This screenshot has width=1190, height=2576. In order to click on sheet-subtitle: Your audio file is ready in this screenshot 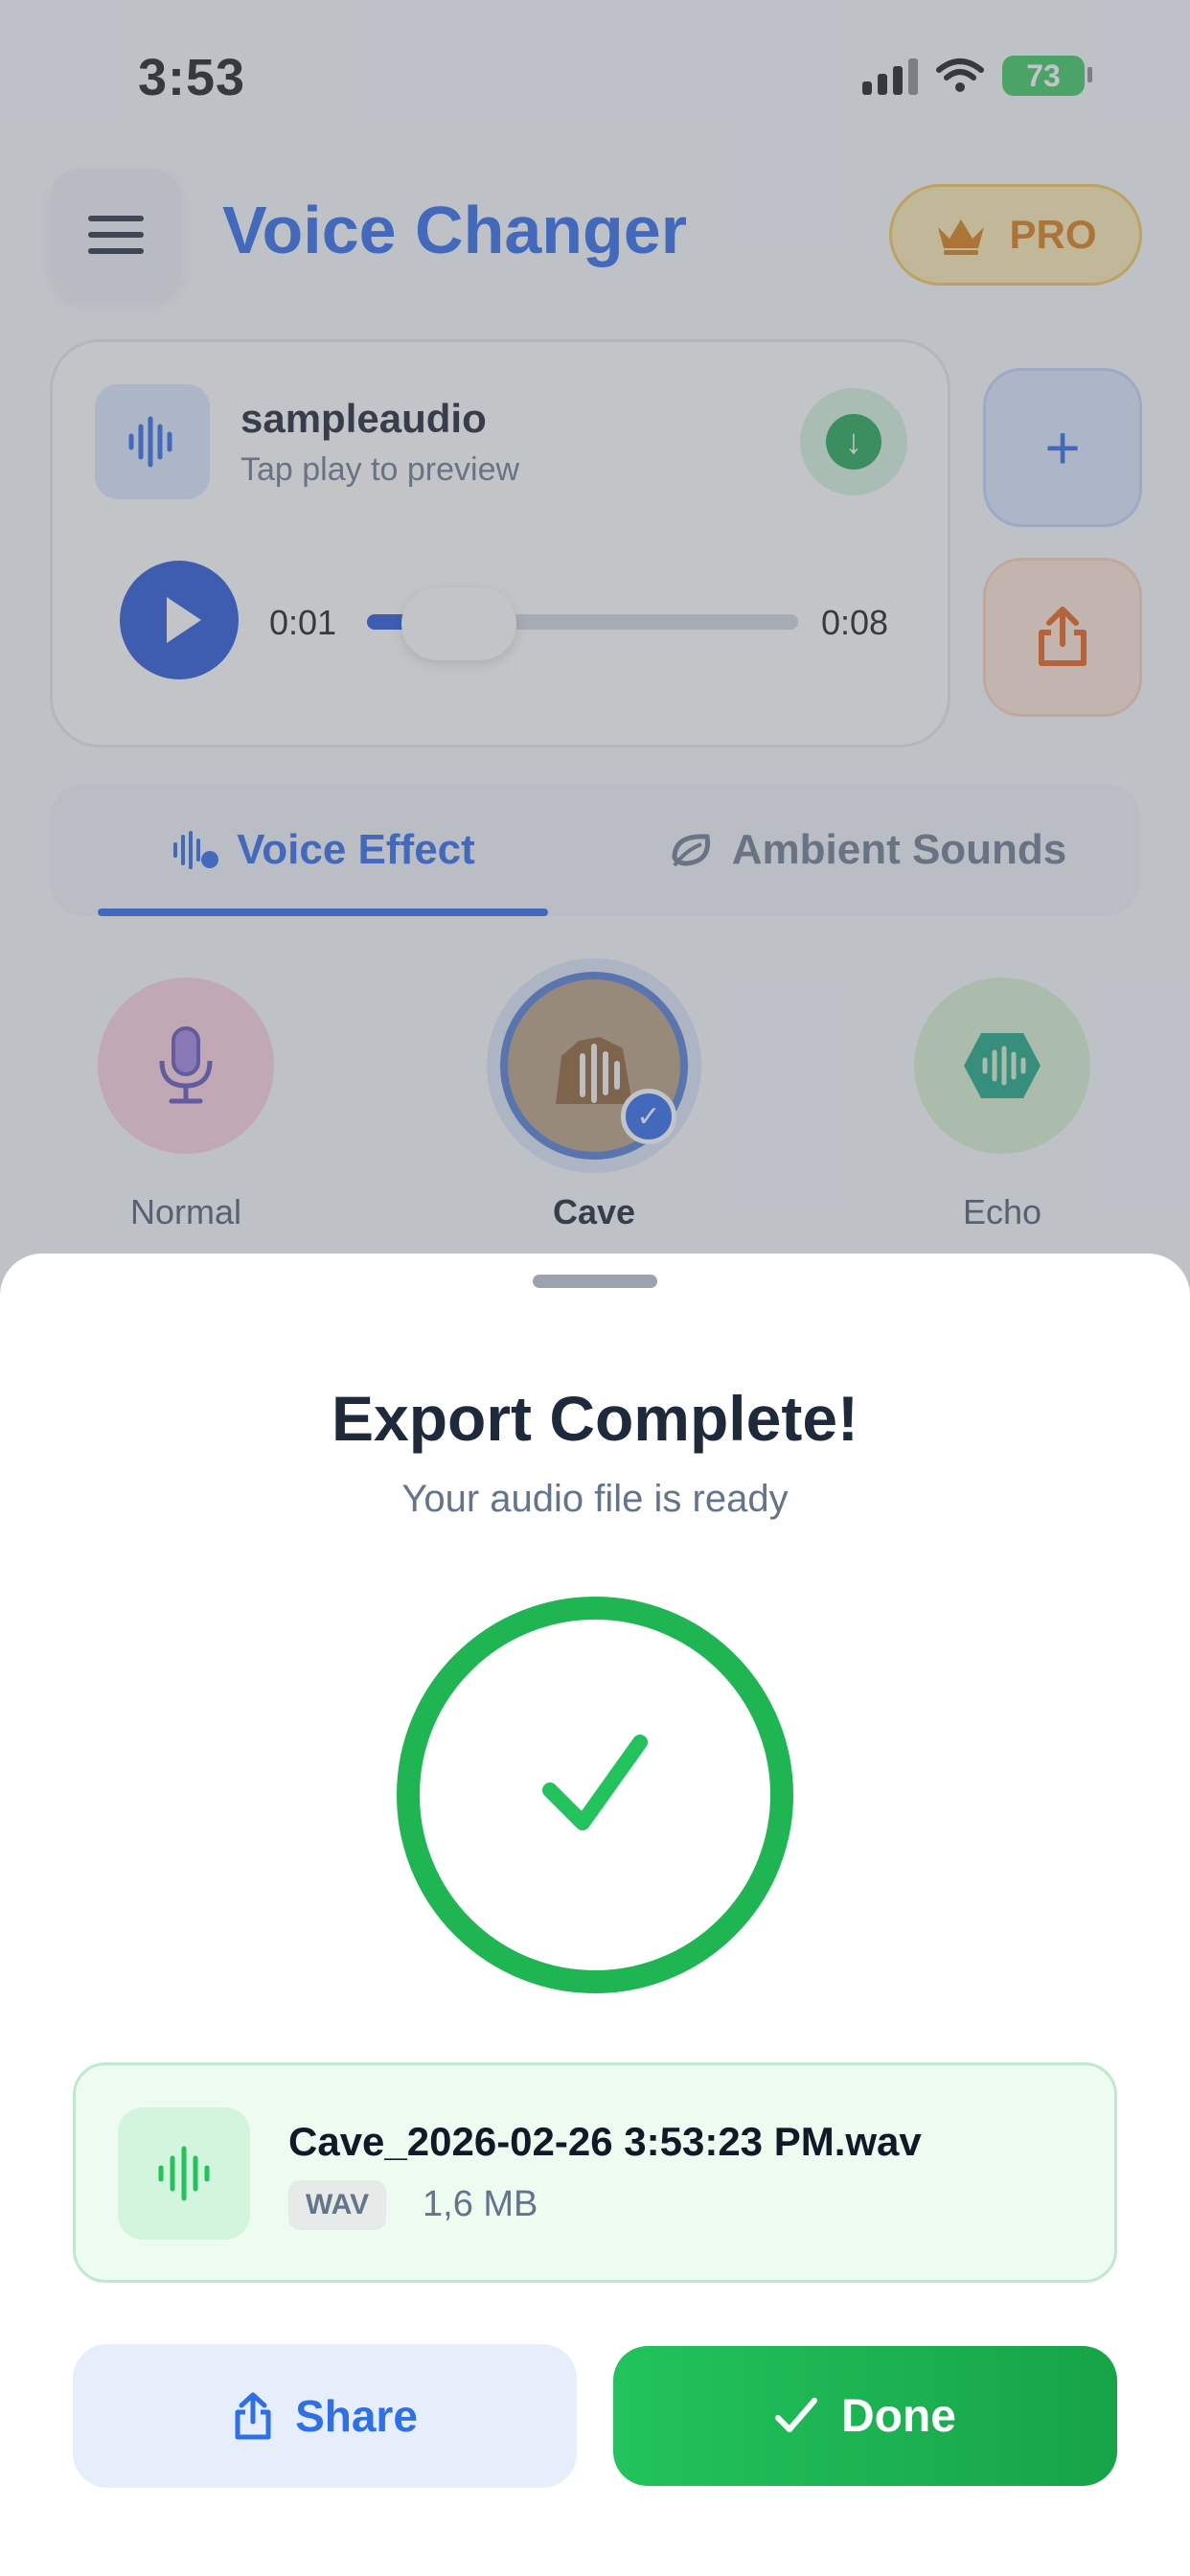, I will do `click(595, 1499)`.